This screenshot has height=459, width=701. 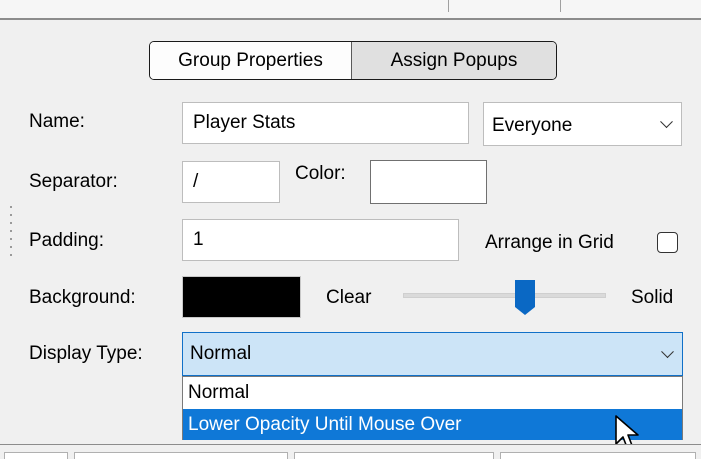 What do you see at coordinates (57, 121) in the screenshot?
I see `name-label: Name:` at bounding box center [57, 121].